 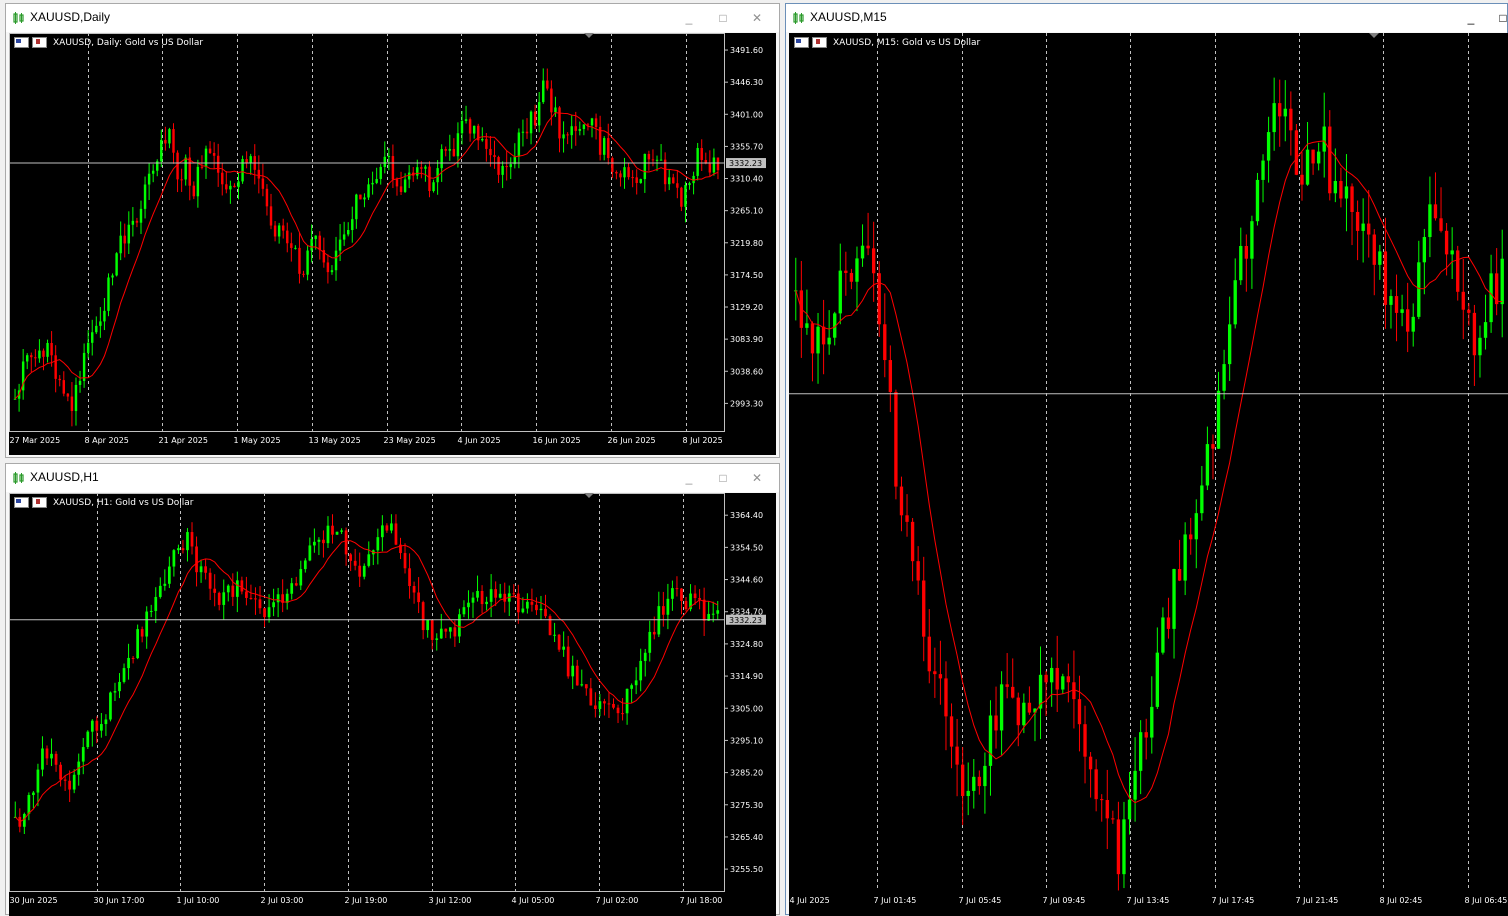 I want to click on time-axis-label: 7 Jul 01:45, so click(x=895, y=900).